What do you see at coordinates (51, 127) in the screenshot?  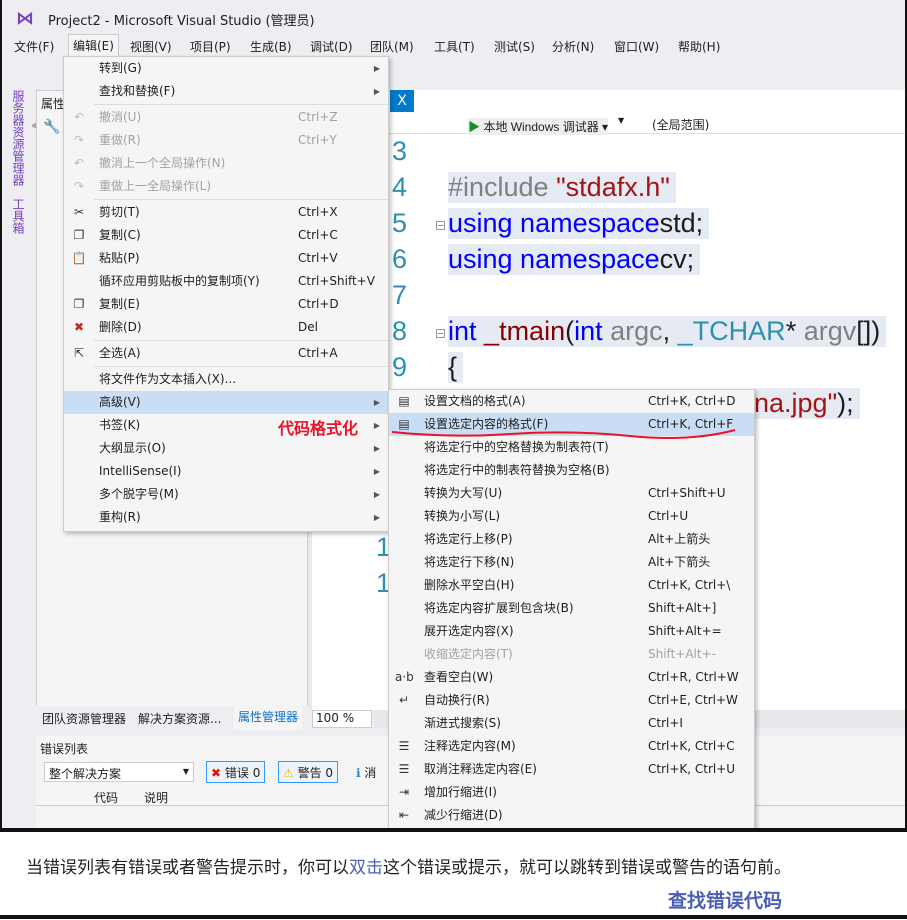 I see `wrench-icon: 🔧` at bounding box center [51, 127].